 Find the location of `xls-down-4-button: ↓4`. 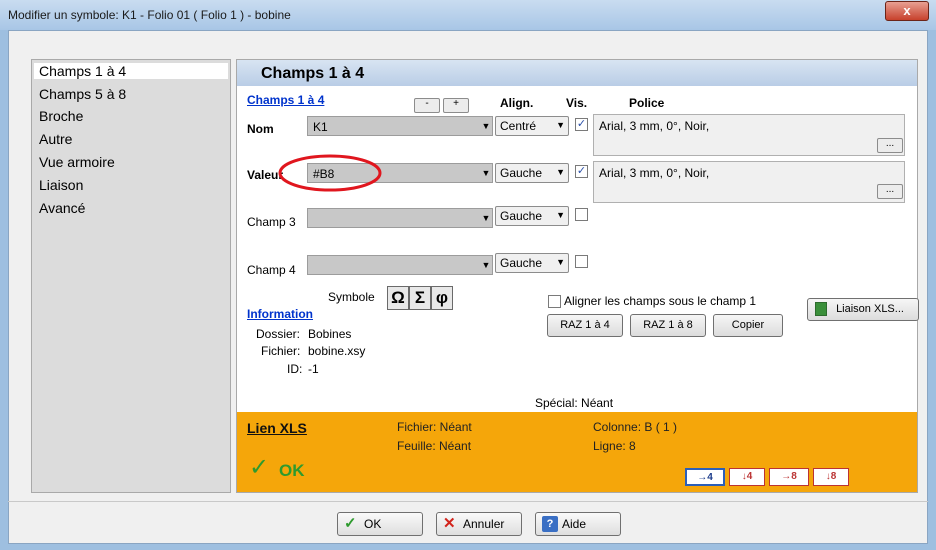

xls-down-4-button: ↓4 is located at coordinates (747, 477).